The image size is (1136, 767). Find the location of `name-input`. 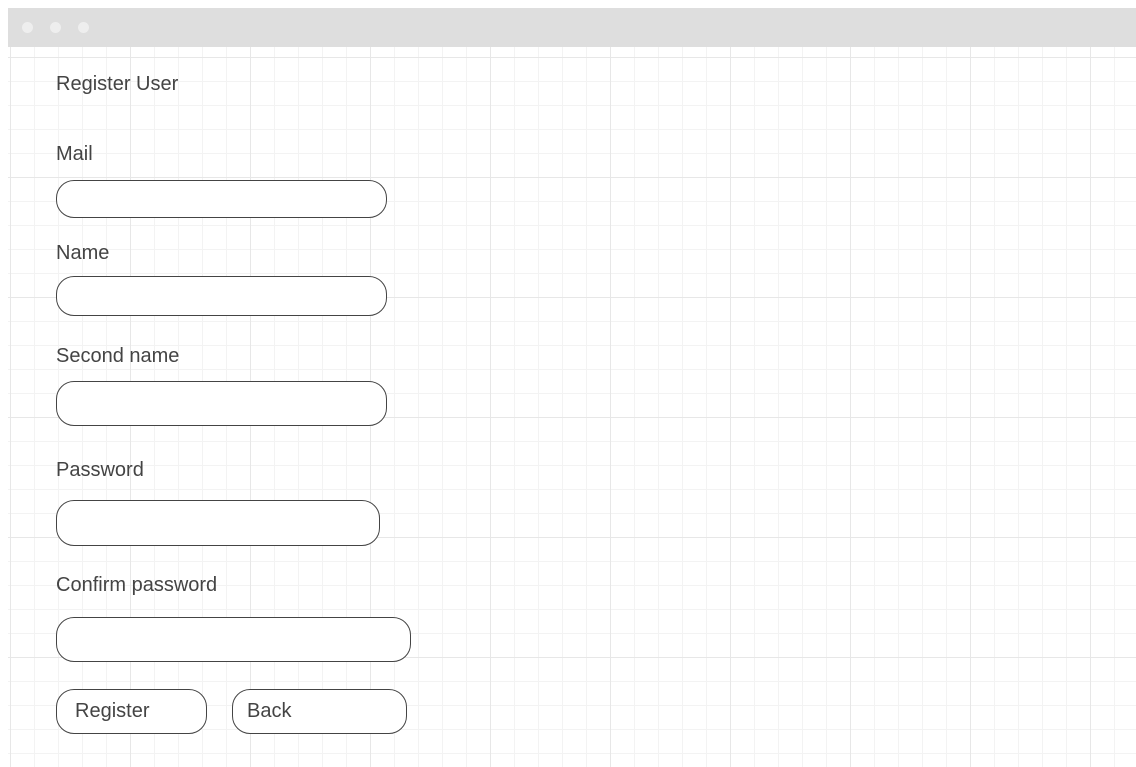

name-input is located at coordinates (221, 296).